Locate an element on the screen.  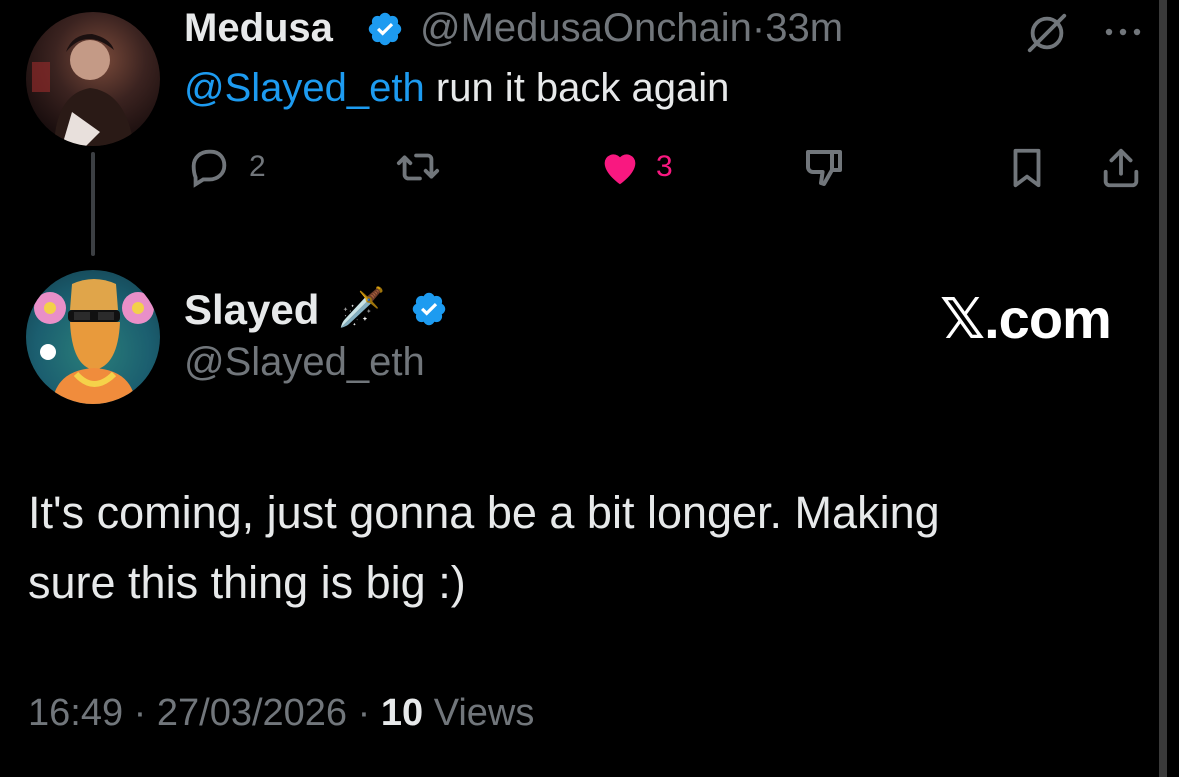
x-com-brand: 𝕏.com is located at coordinates (1026, 318).